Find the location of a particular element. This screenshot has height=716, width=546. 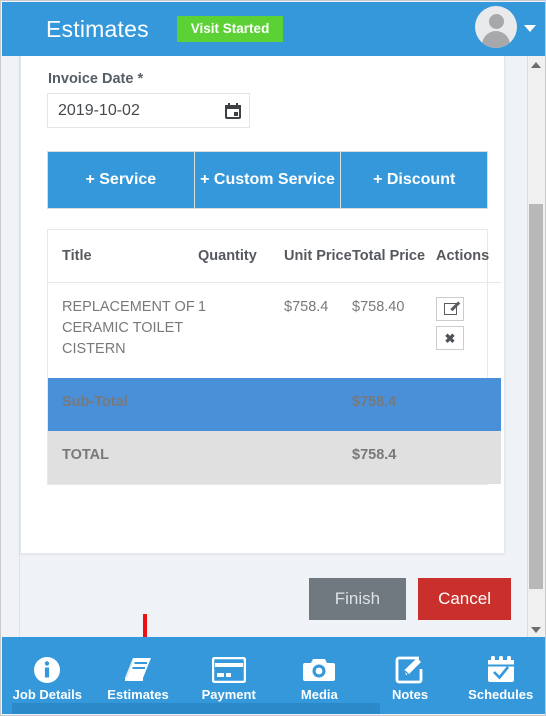

delete-item-button: ✖ is located at coordinates (450, 338).